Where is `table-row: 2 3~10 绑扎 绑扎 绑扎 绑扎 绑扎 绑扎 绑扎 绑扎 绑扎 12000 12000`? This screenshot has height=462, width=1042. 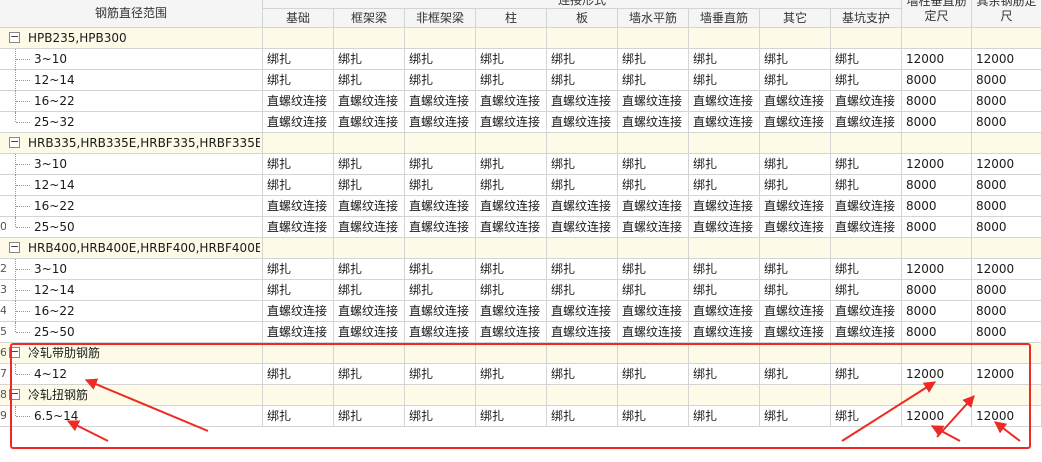
table-row: 2 3~10 绑扎 绑扎 绑扎 绑扎 绑扎 绑扎 绑扎 绑扎 绑扎 12000 12000 is located at coordinates (521, 269).